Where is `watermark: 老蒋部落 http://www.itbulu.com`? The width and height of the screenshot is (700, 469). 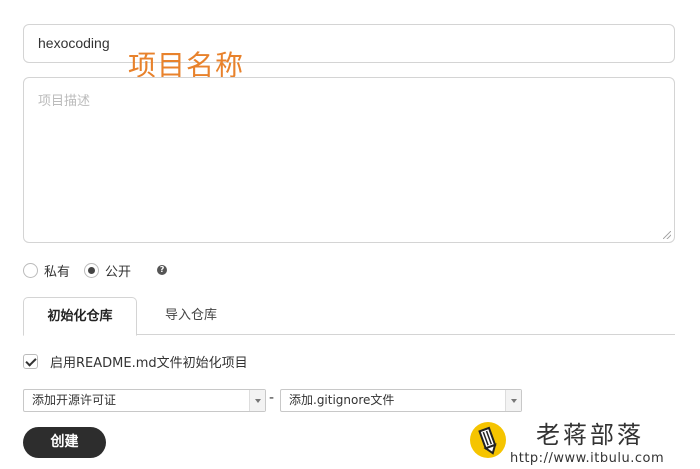 watermark: 老蒋部落 http://www.itbulu.com is located at coordinates (585, 443).